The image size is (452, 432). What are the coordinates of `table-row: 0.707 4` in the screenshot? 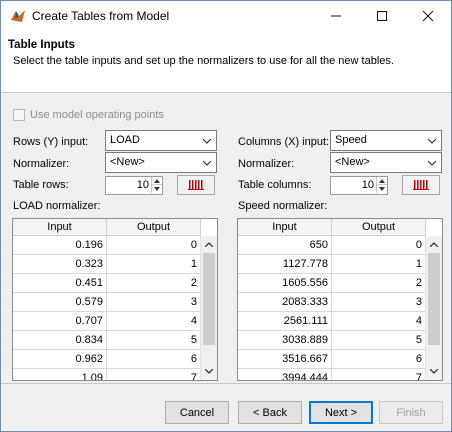 It's located at (107, 321).